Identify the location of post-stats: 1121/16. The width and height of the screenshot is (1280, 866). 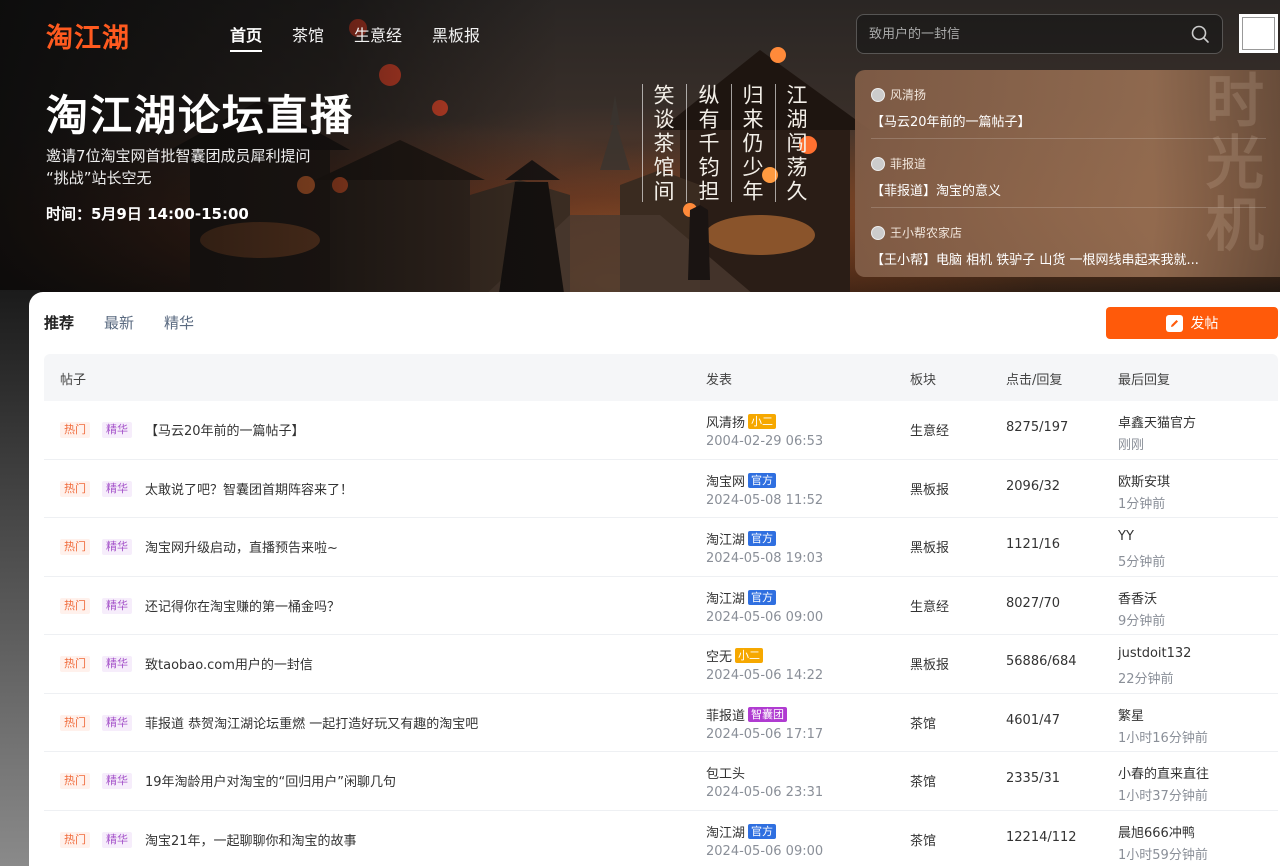
(1033, 544).